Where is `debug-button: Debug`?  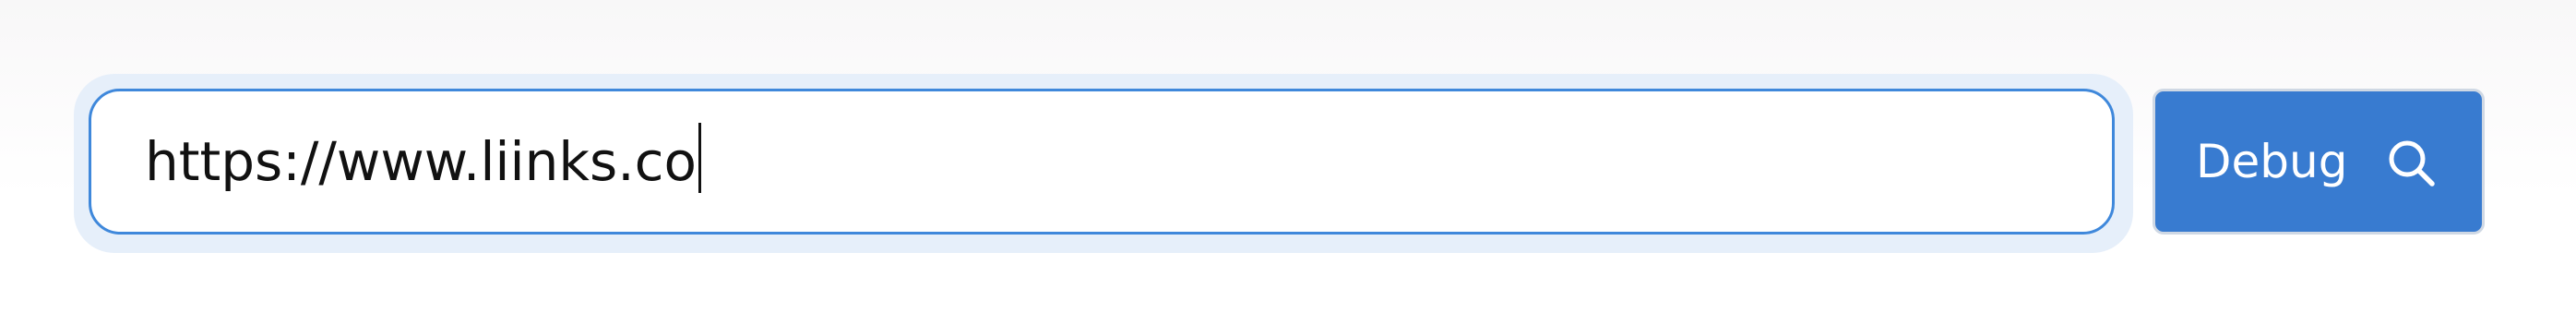 debug-button: Debug is located at coordinates (2319, 162).